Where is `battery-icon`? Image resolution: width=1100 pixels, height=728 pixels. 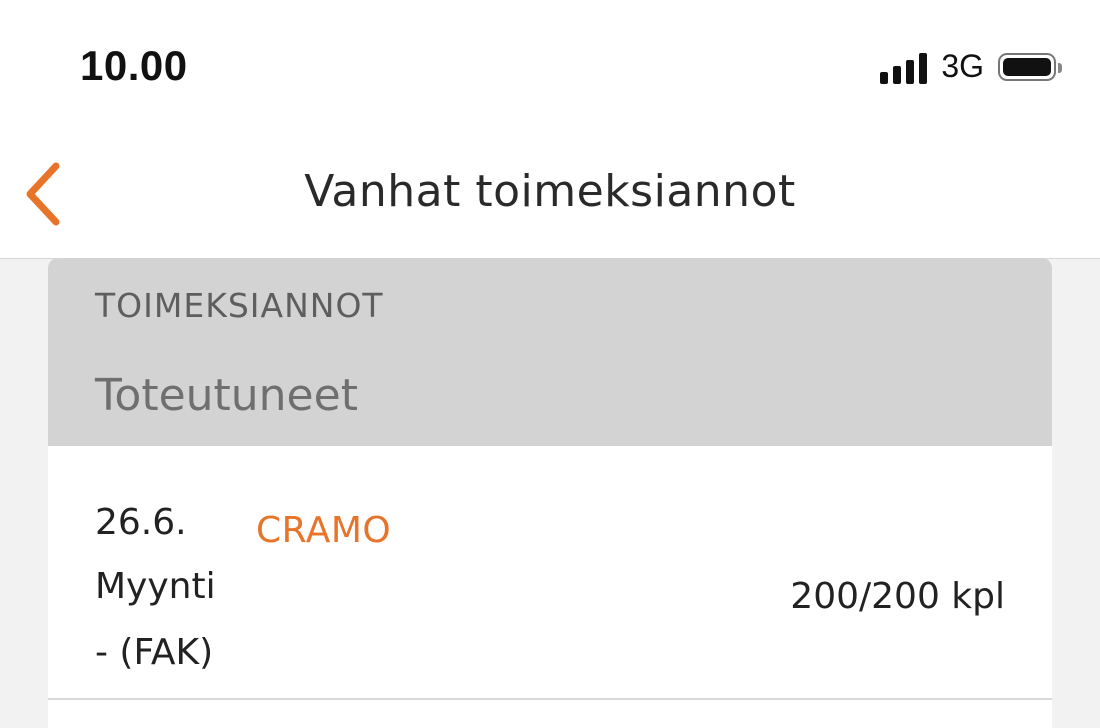
battery-icon is located at coordinates (1030, 66).